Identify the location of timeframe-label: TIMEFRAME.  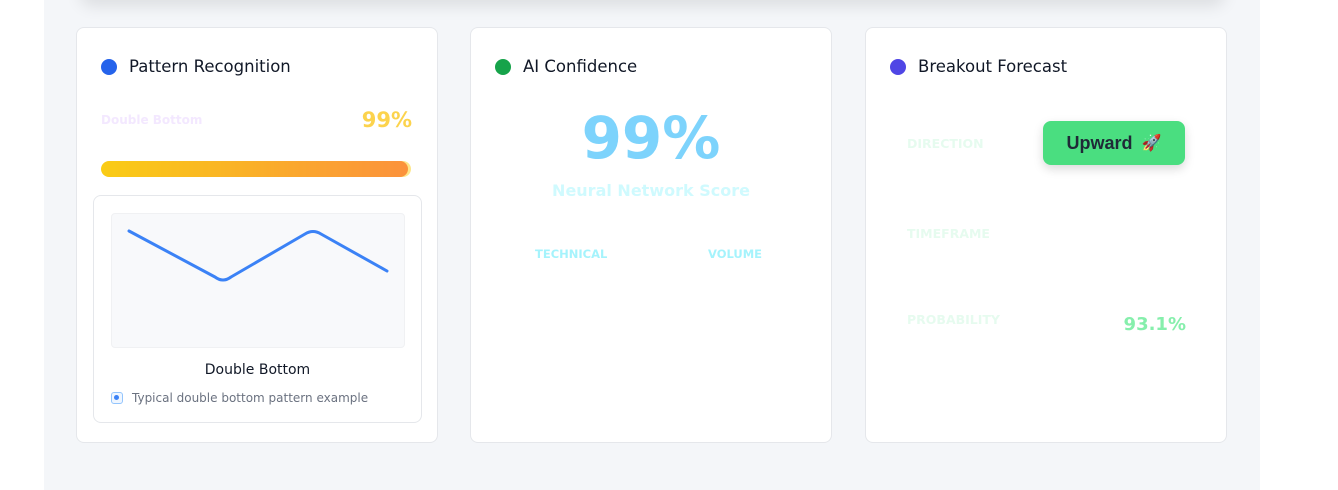
(948, 233).